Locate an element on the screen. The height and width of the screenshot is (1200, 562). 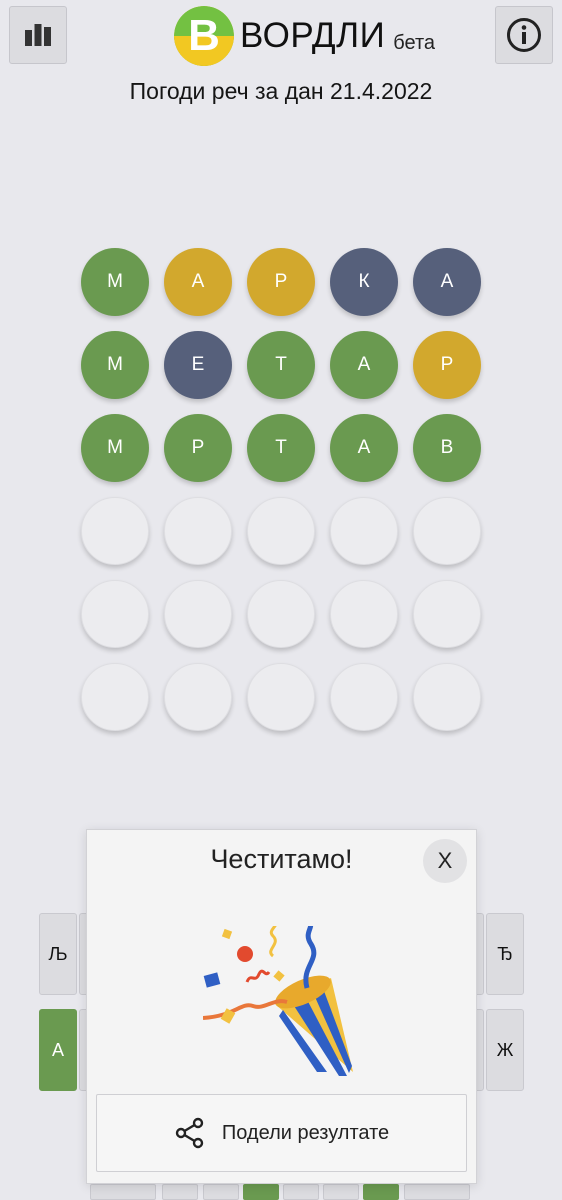
stats-button is located at coordinates (38, 35).